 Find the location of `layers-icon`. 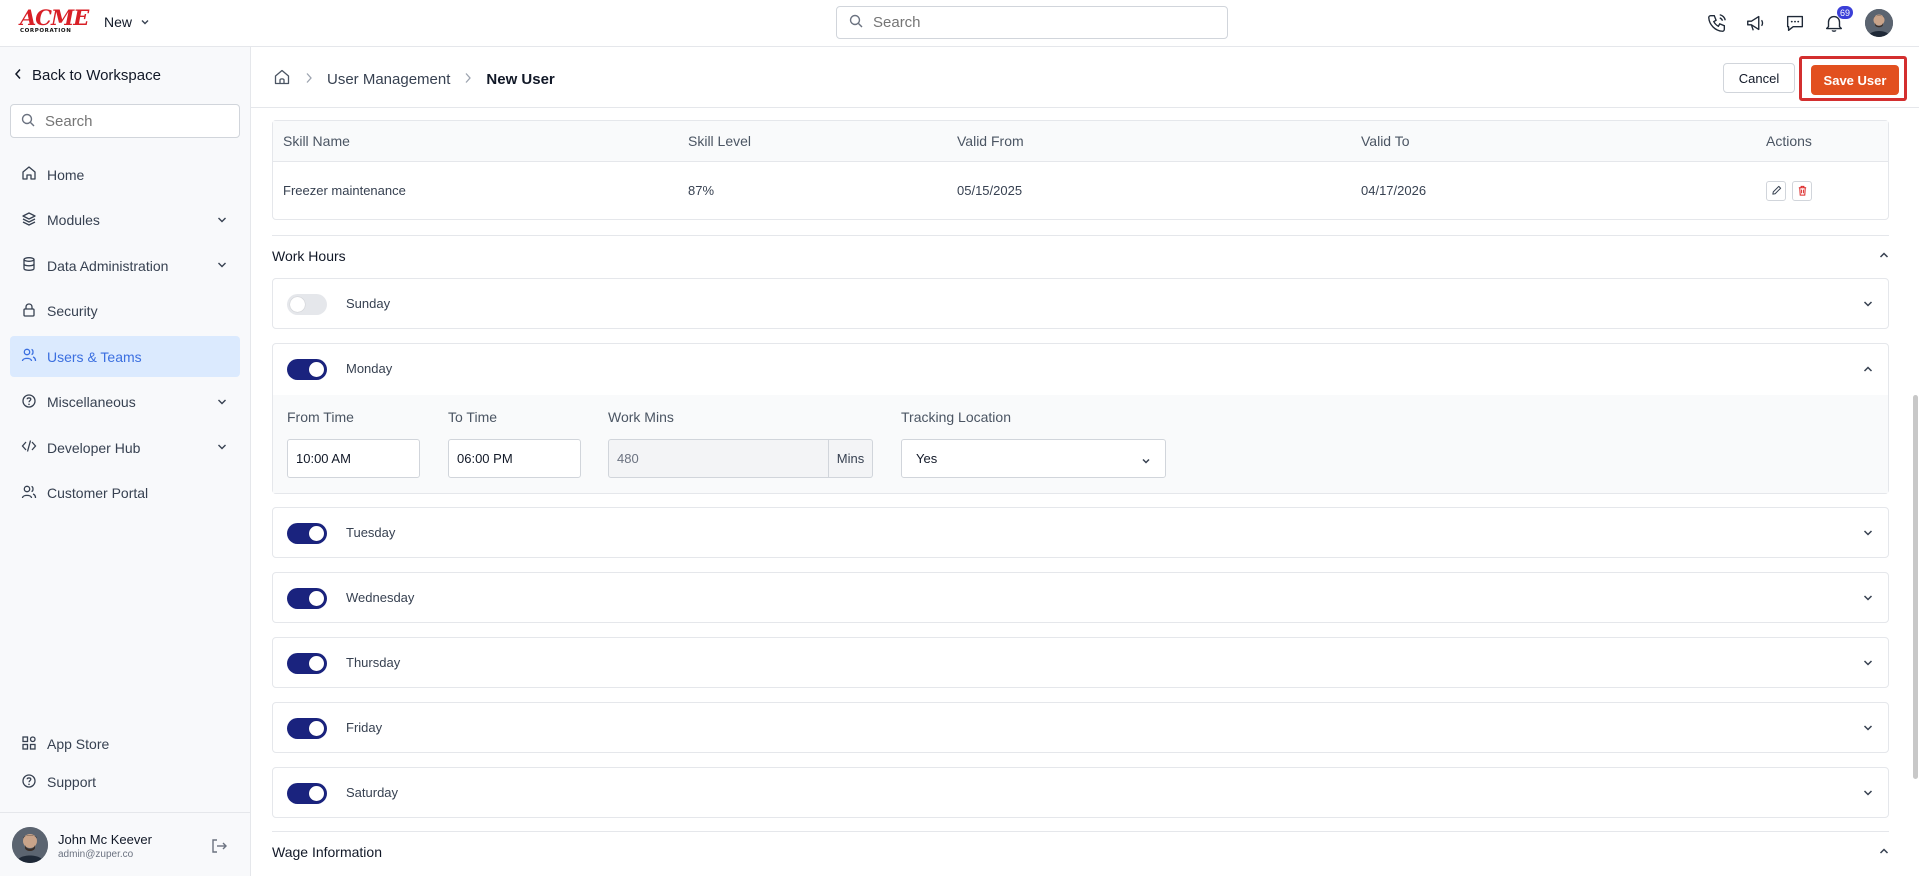

layers-icon is located at coordinates (29, 220).